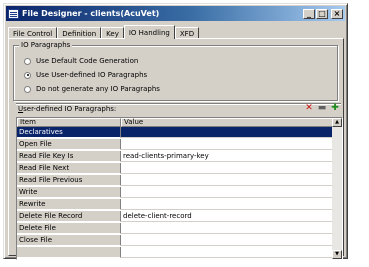 The height and width of the screenshot is (267, 369). I want to click on minimize-button: _, so click(309, 13).